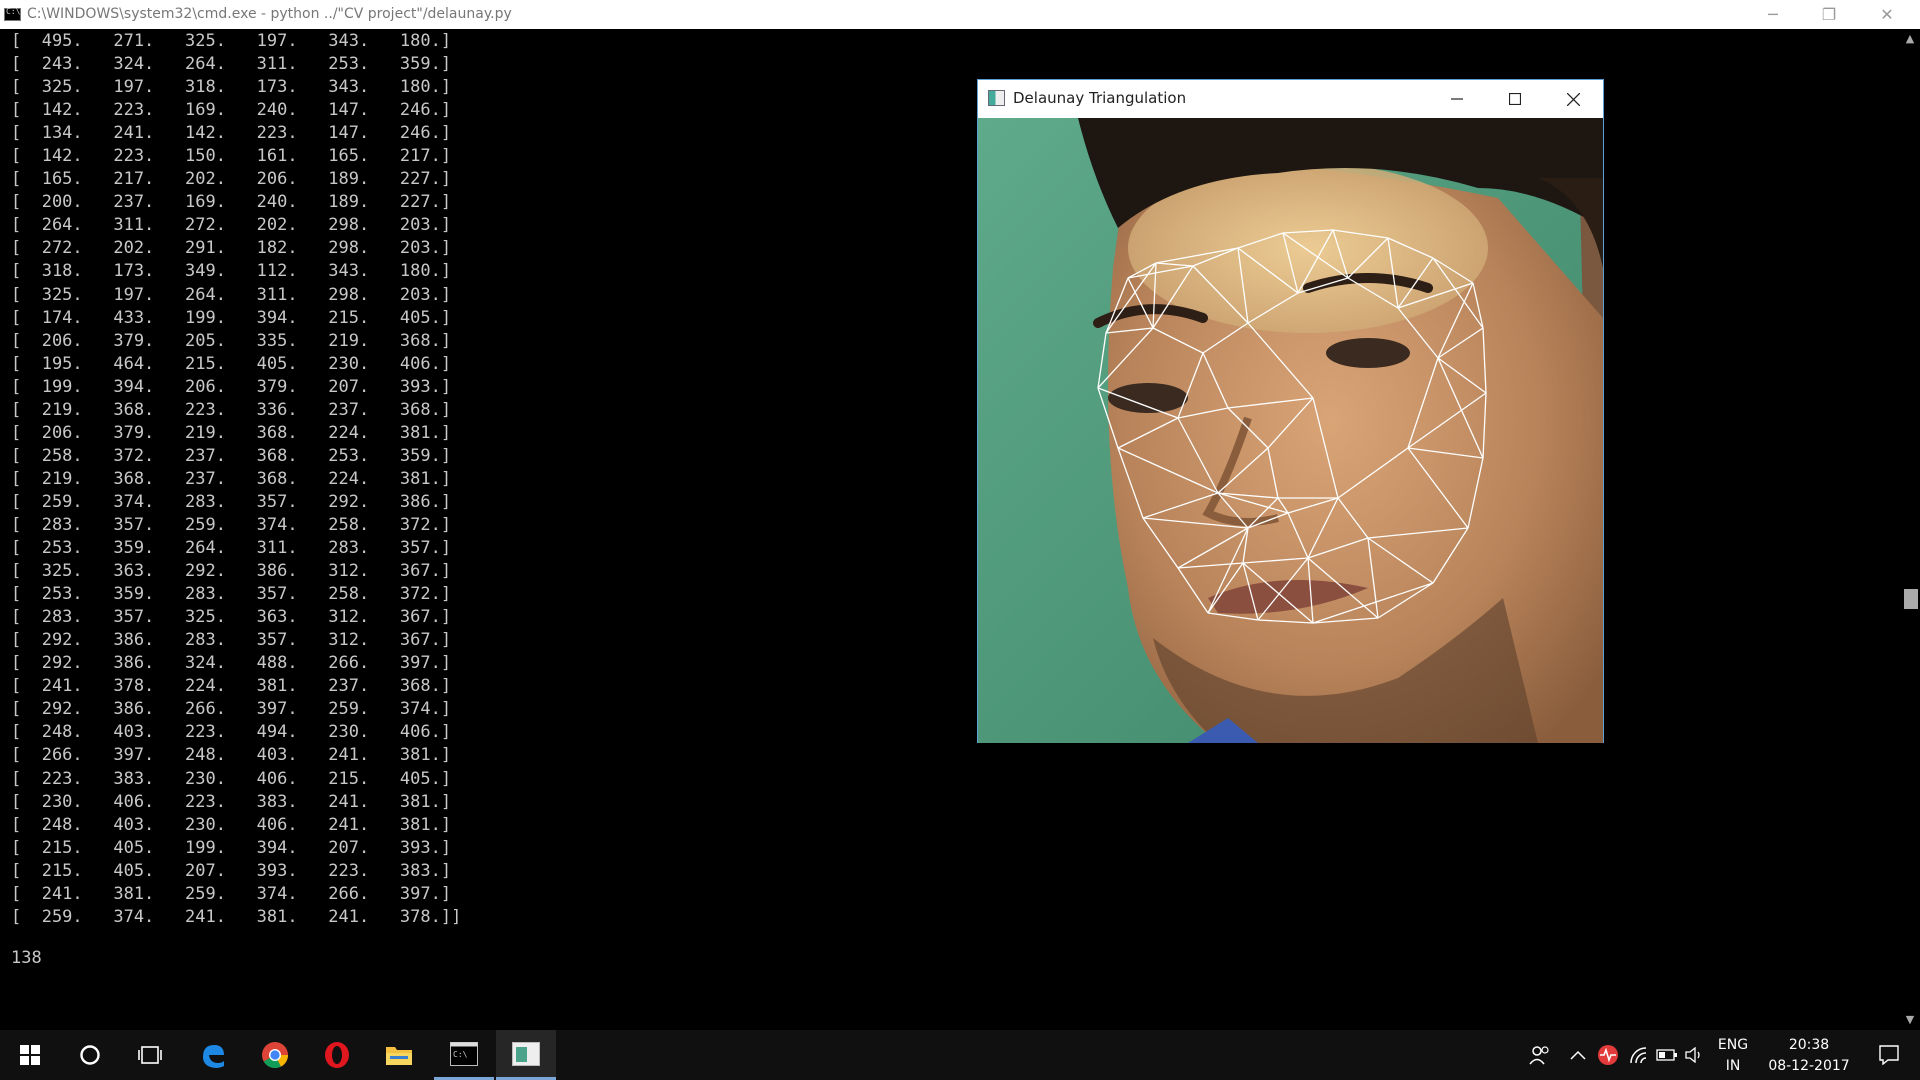 The image size is (1920, 1080). I want to click on console-line: [ 248. 403. 230. 406. 241. 381.], so click(231, 824).